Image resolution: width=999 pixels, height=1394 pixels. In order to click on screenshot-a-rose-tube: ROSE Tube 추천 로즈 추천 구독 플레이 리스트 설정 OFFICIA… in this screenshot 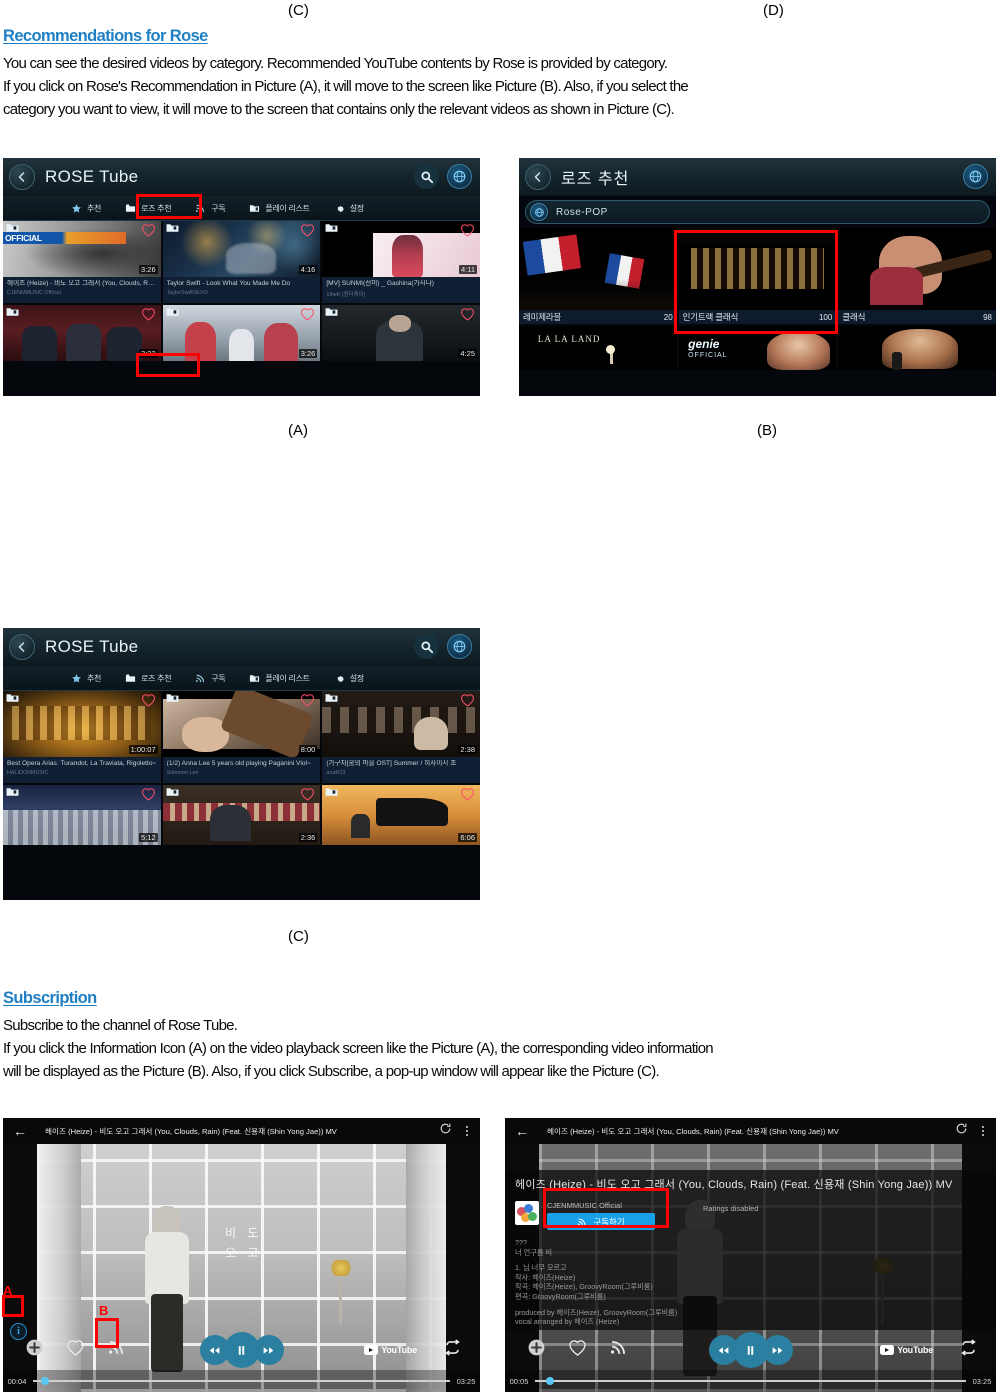, I will do `click(241, 277)`.